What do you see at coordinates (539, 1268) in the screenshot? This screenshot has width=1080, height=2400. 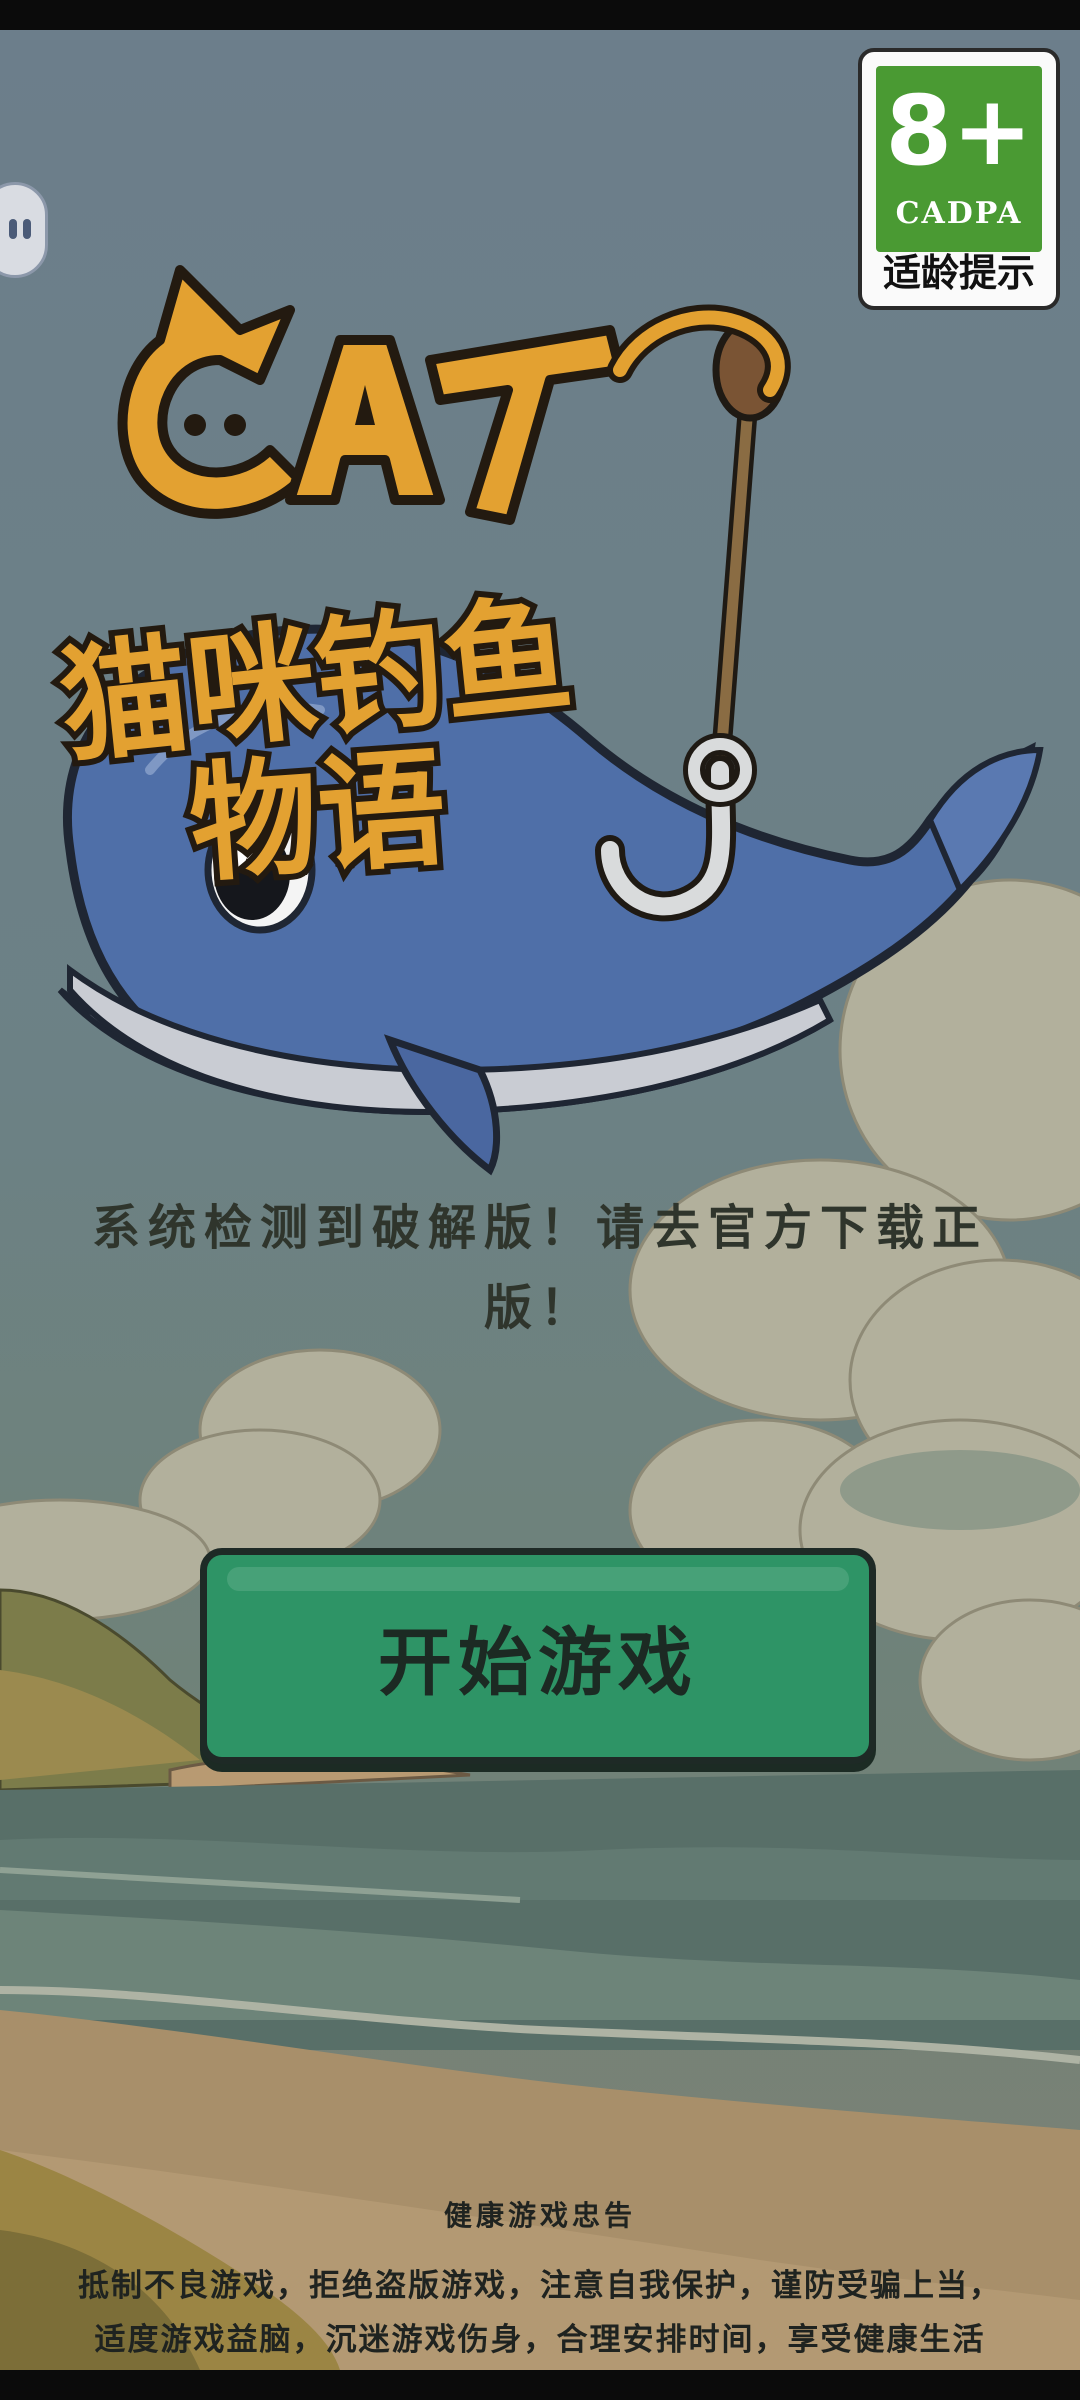 I see `piracy-warning-text: 系统检测到破解版！请去官方下载正版！` at bounding box center [539, 1268].